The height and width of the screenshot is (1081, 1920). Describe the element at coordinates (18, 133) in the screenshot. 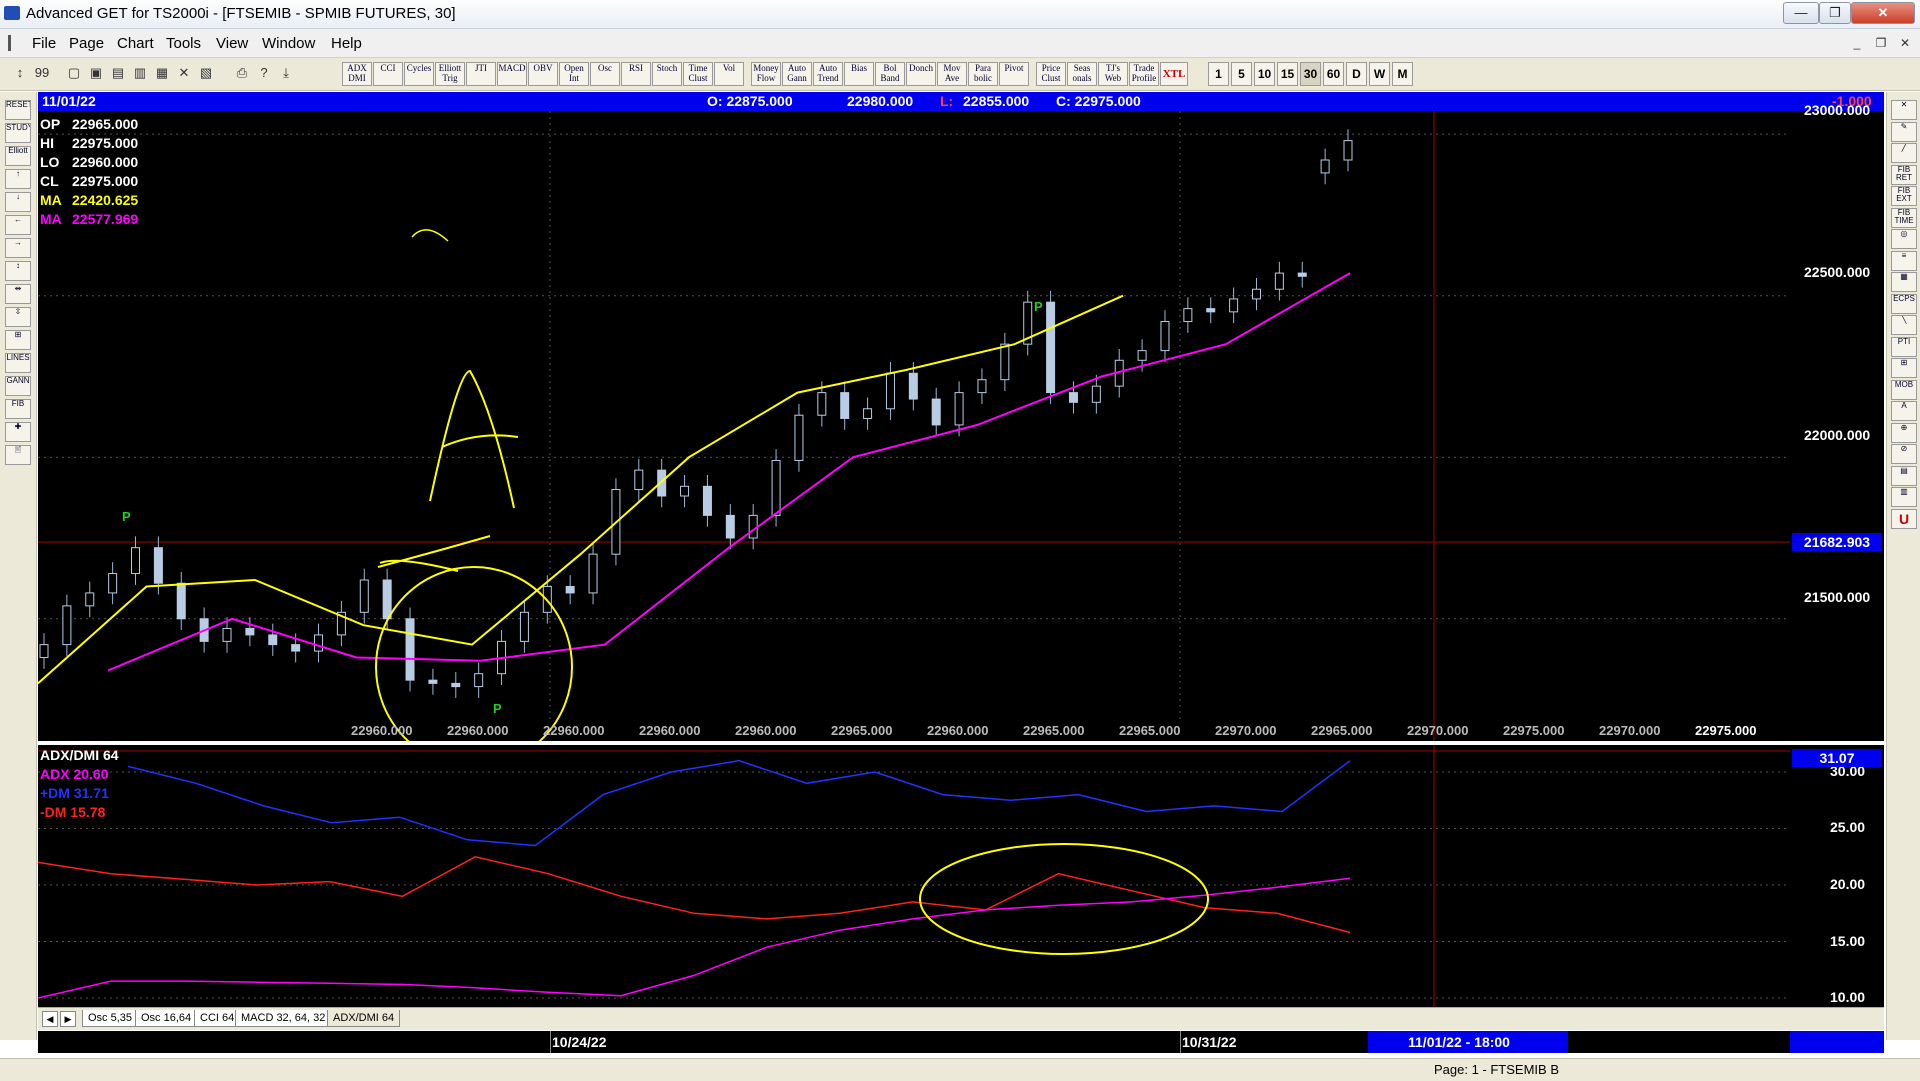

I see `left-tool-1: STUDY` at that location.